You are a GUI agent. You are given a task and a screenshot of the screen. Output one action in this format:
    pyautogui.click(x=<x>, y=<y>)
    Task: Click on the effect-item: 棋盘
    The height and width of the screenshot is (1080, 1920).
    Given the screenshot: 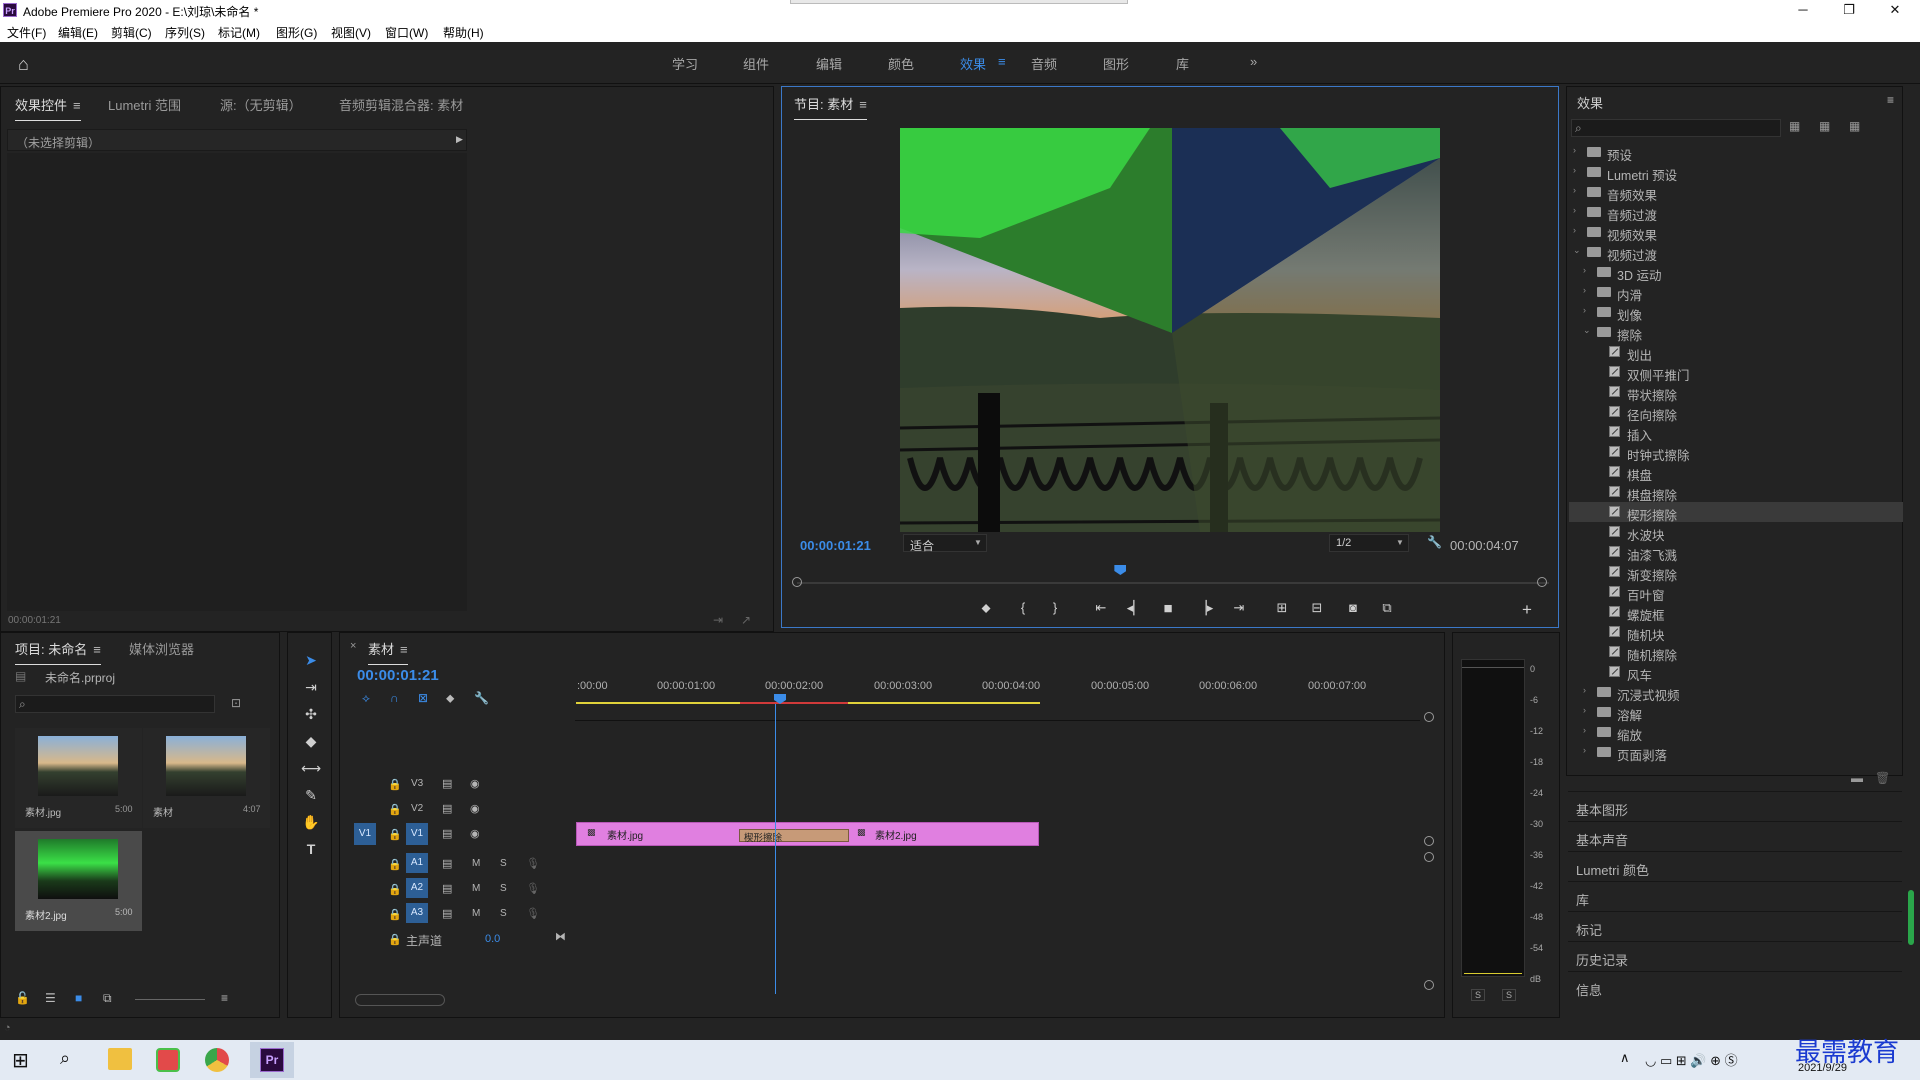 What is the action you would take?
    pyautogui.click(x=1736, y=472)
    